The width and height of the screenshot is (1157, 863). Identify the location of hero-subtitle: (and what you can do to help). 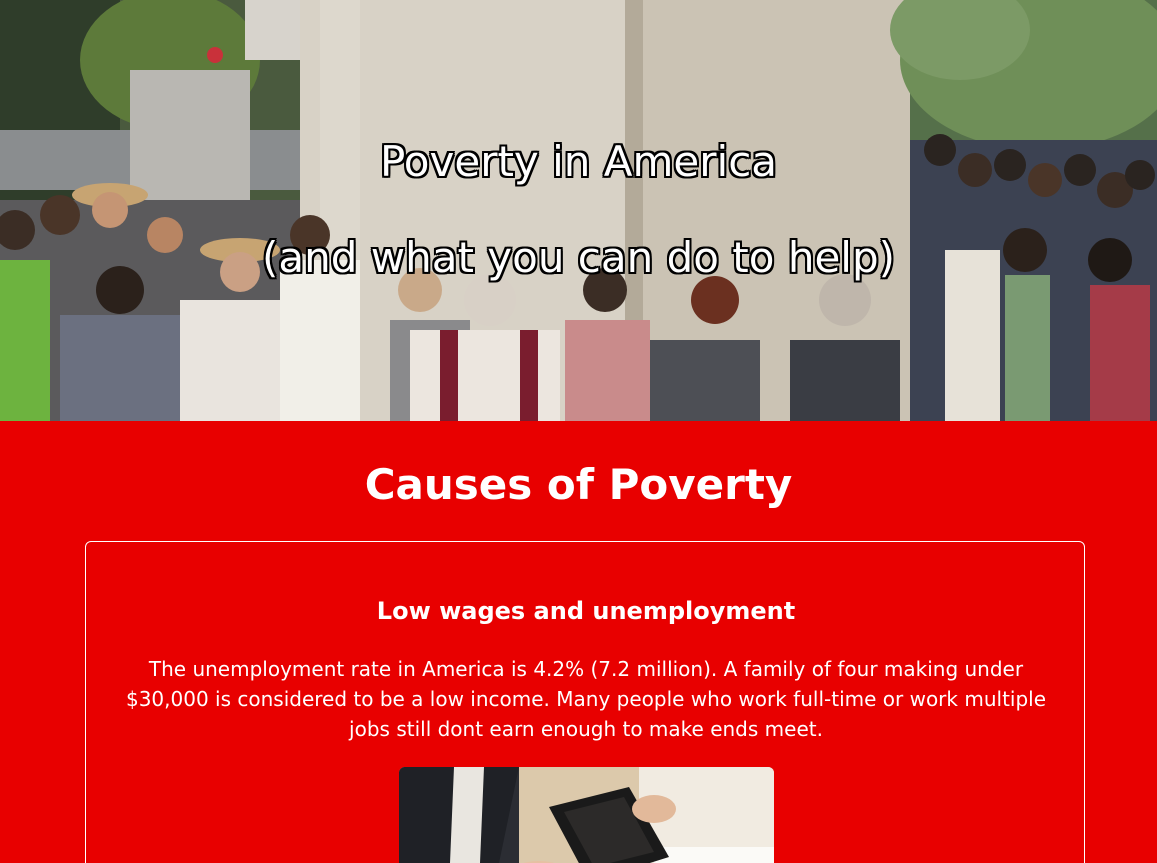
(578, 257).